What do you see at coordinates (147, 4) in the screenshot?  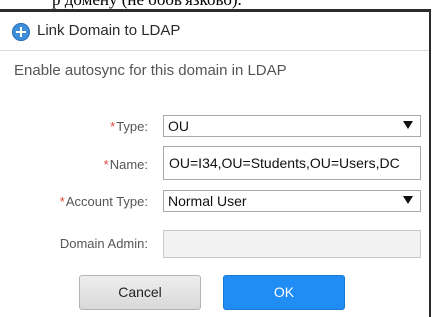 I see `background-text: р домену (не обов'язково).` at bounding box center [147, 4].